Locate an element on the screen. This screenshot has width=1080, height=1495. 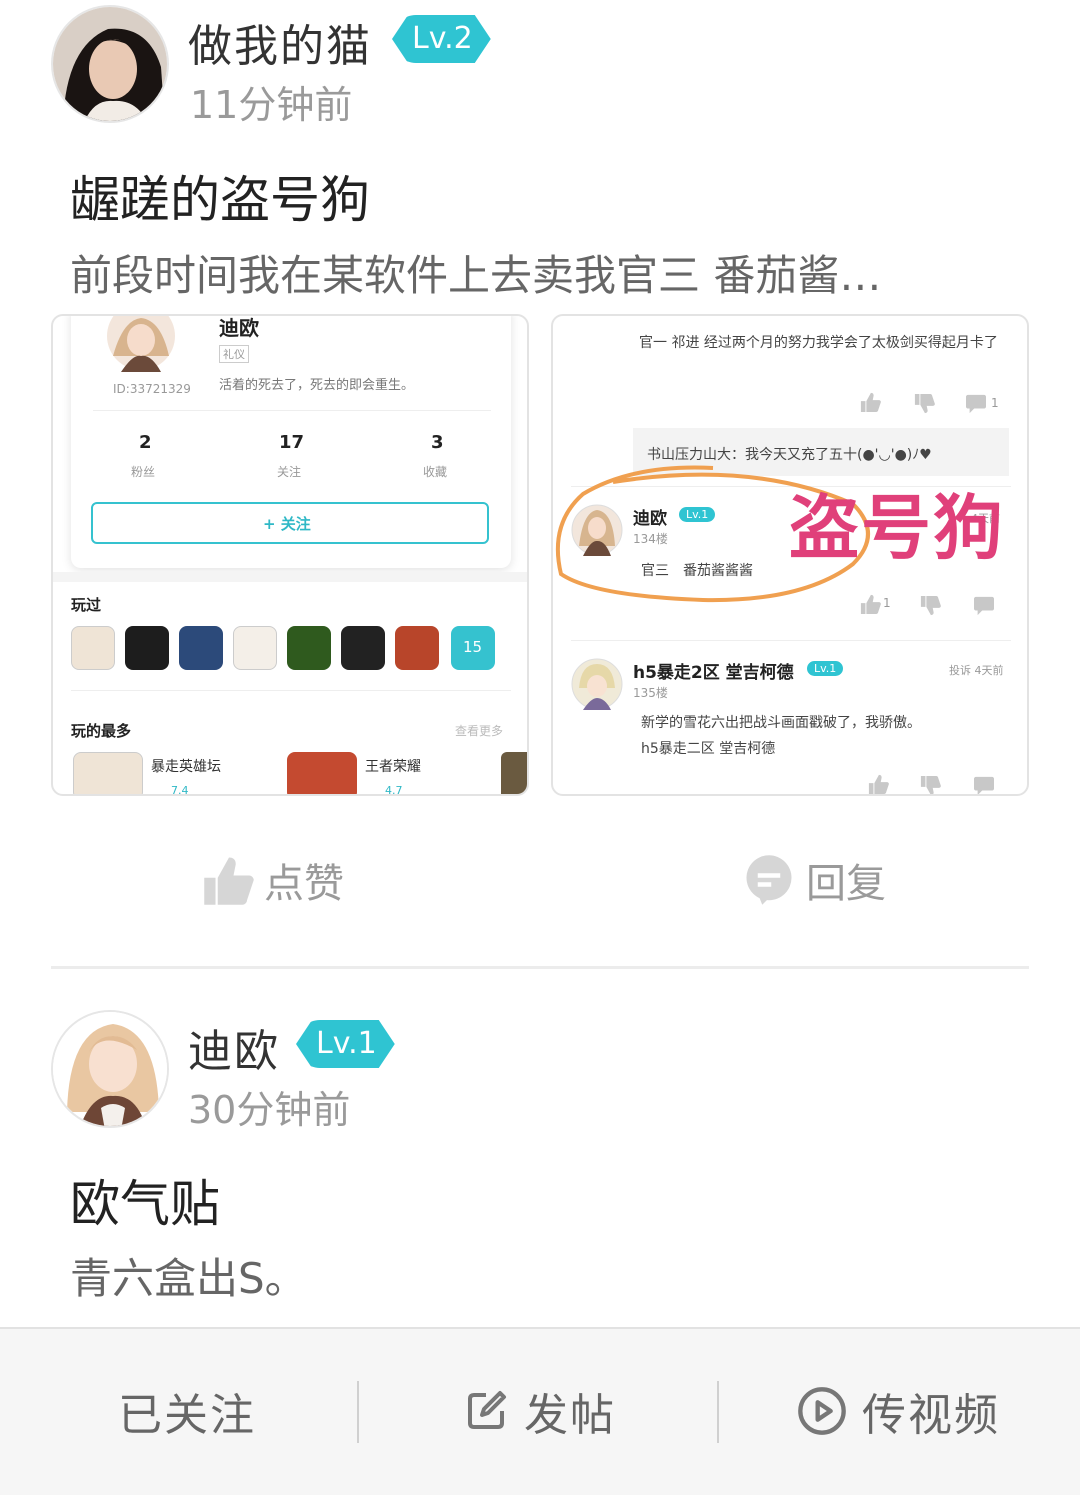
post-excerpt: 青六盒出S。 is located at coordinates (188, 1275).